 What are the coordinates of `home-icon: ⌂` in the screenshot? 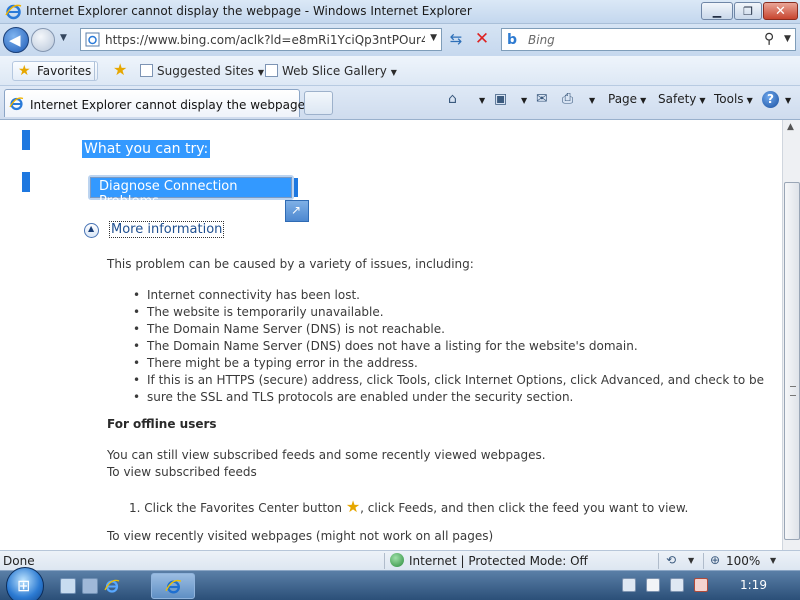 It's located at (452, 99).